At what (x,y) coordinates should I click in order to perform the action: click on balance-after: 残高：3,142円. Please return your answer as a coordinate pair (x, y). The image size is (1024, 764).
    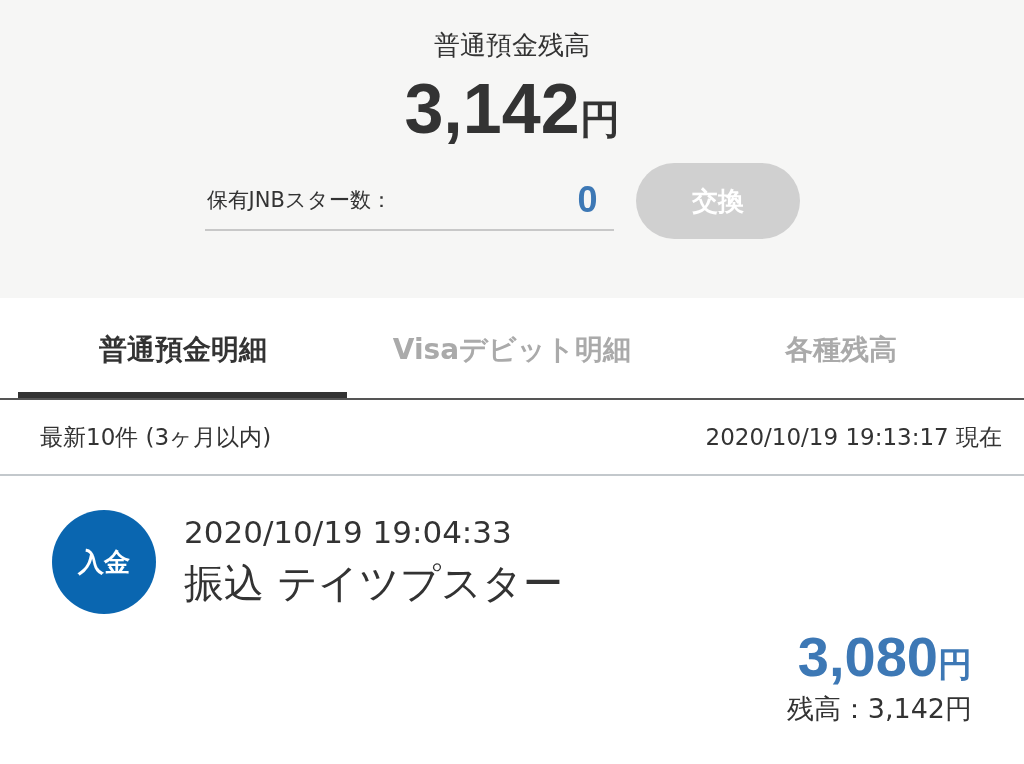
    Looking at the image, I should click on (879, 709).